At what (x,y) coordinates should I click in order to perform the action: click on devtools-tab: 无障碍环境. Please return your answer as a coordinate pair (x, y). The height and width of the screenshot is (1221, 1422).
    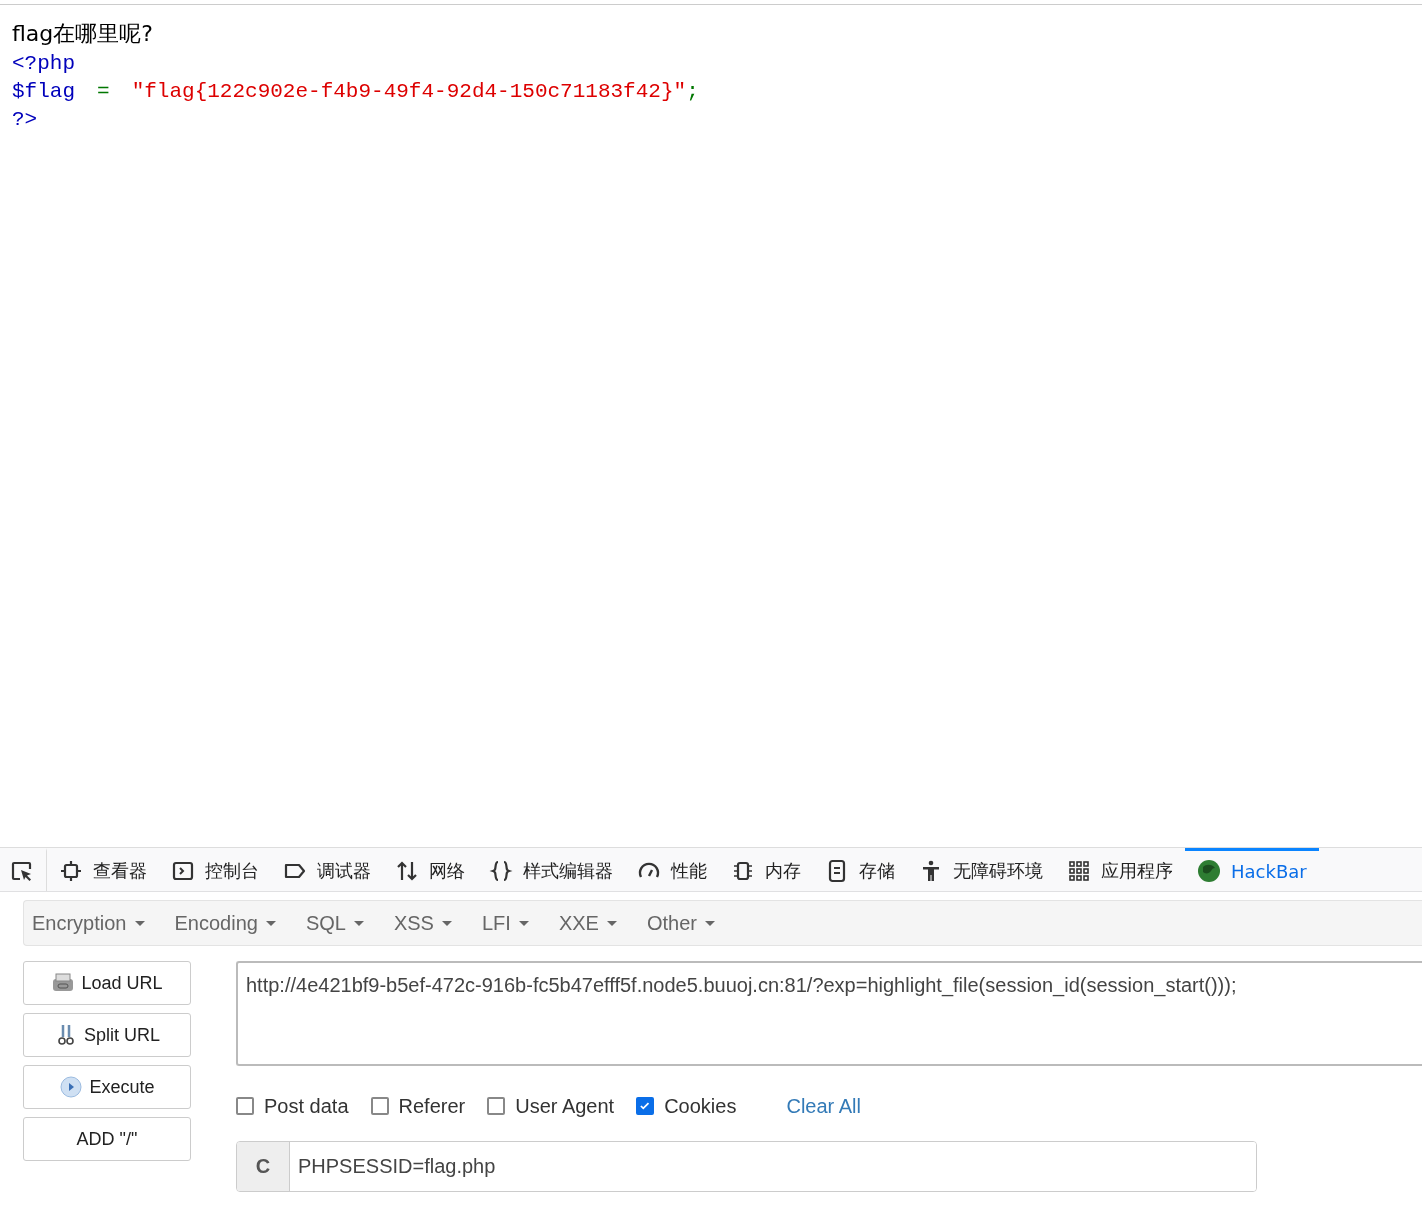
    Looking at the image, I should click on (981, 869).